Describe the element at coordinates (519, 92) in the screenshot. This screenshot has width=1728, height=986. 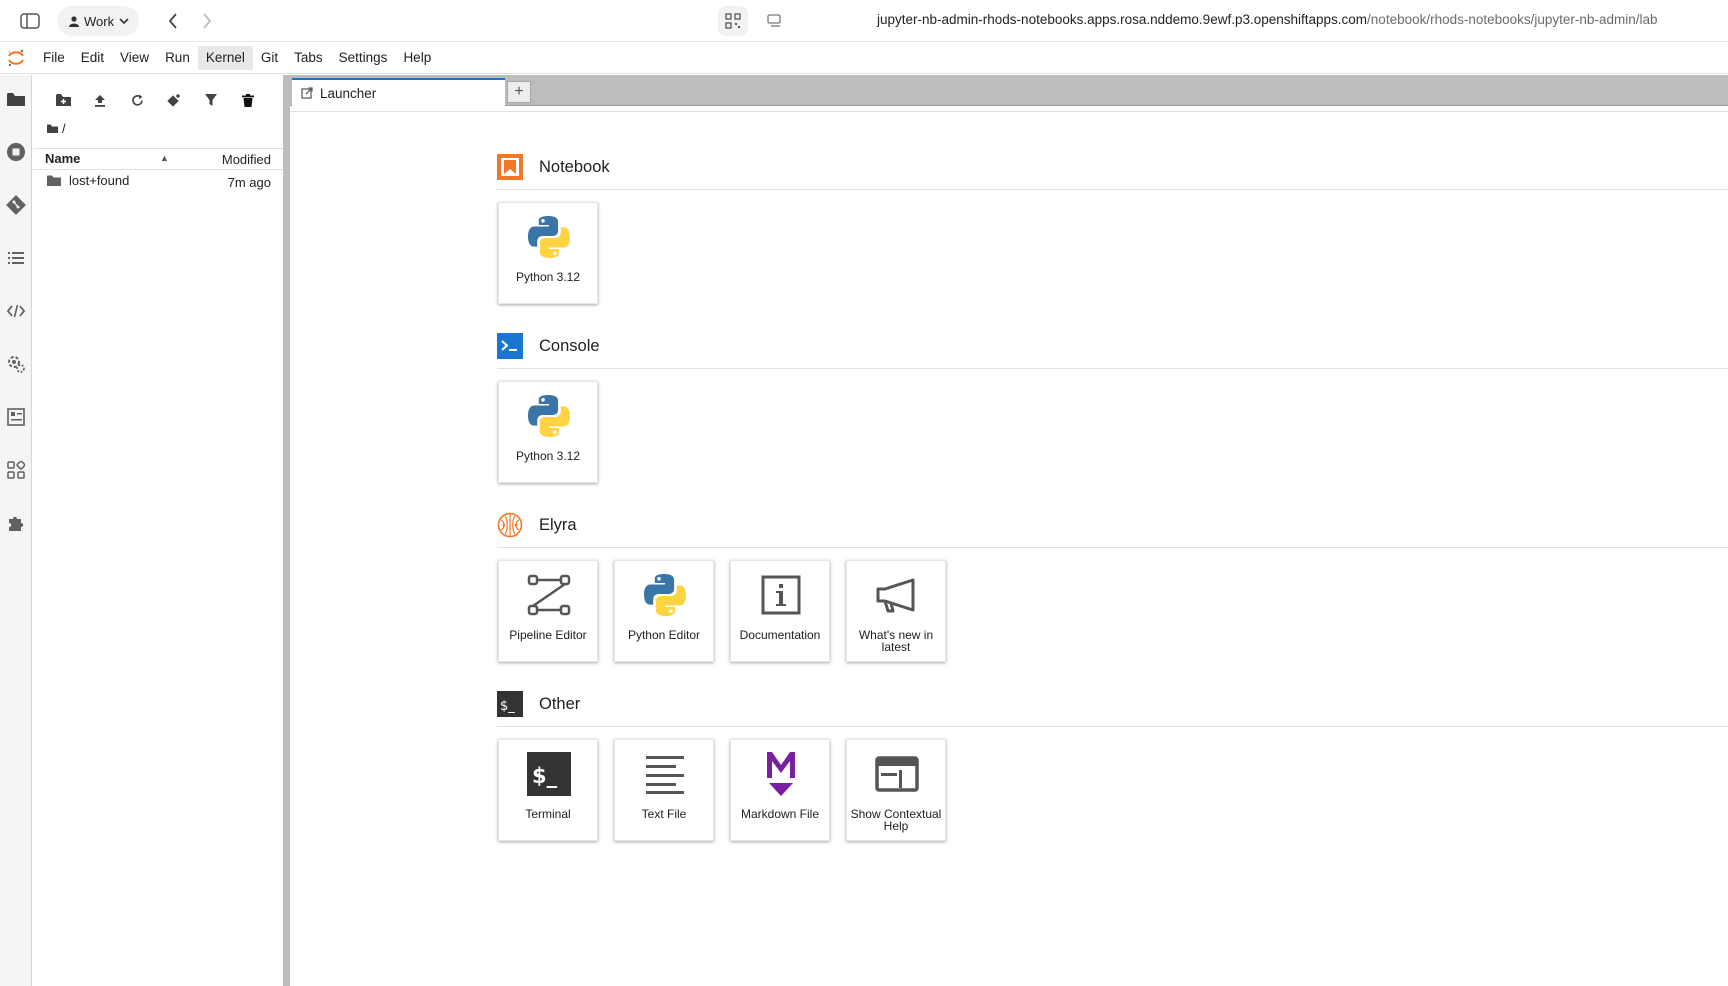
I see `add-tab-button: +` at that location.